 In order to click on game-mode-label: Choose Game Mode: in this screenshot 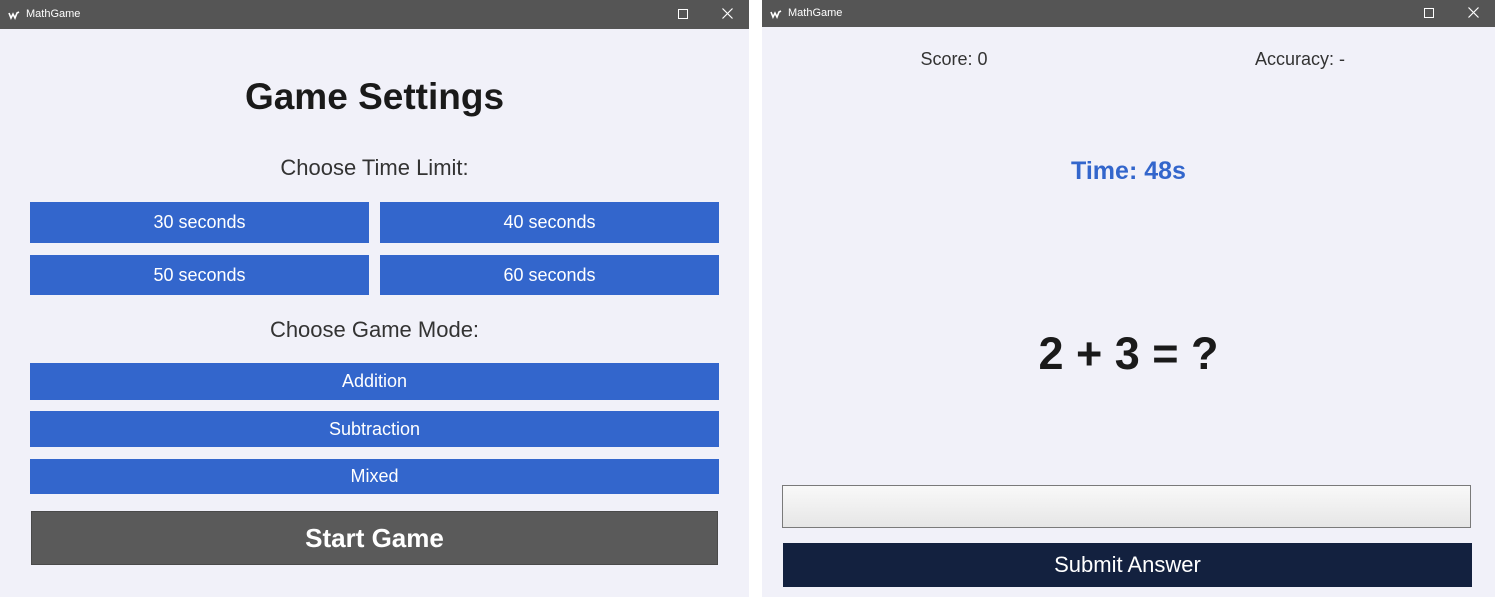, I will do `click(374, 329)`.